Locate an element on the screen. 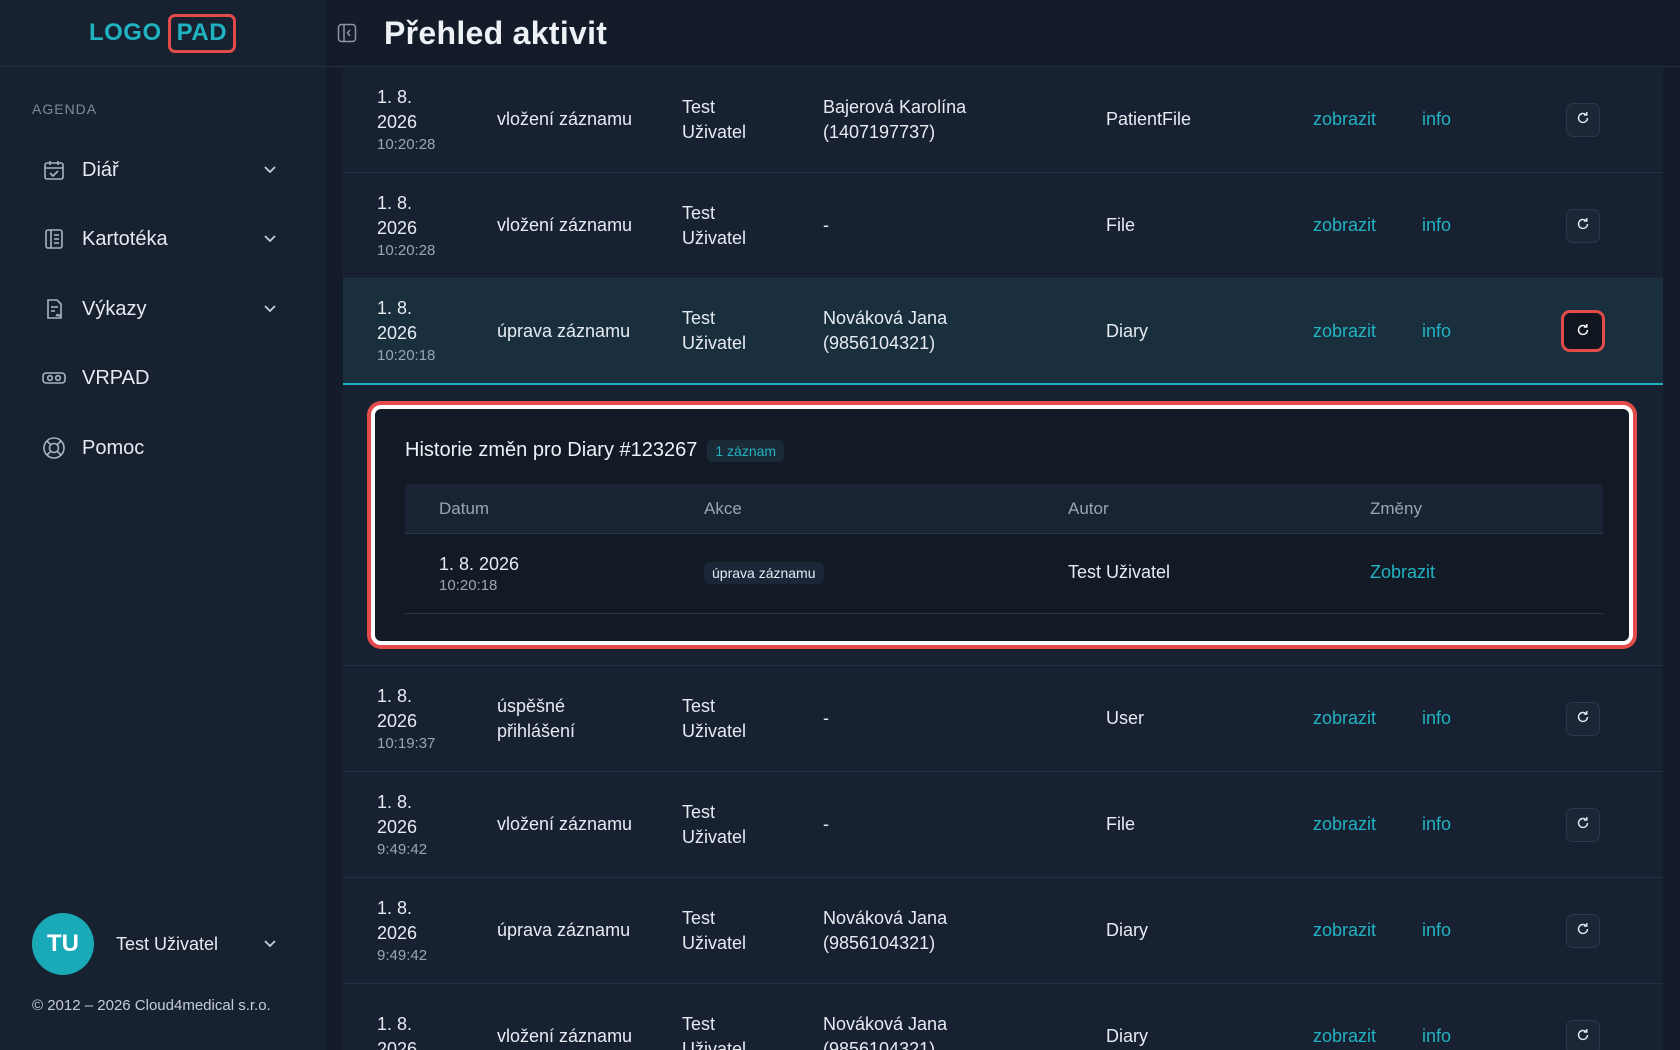  column-header-author: Autor is located at coordinates (1088, 508).